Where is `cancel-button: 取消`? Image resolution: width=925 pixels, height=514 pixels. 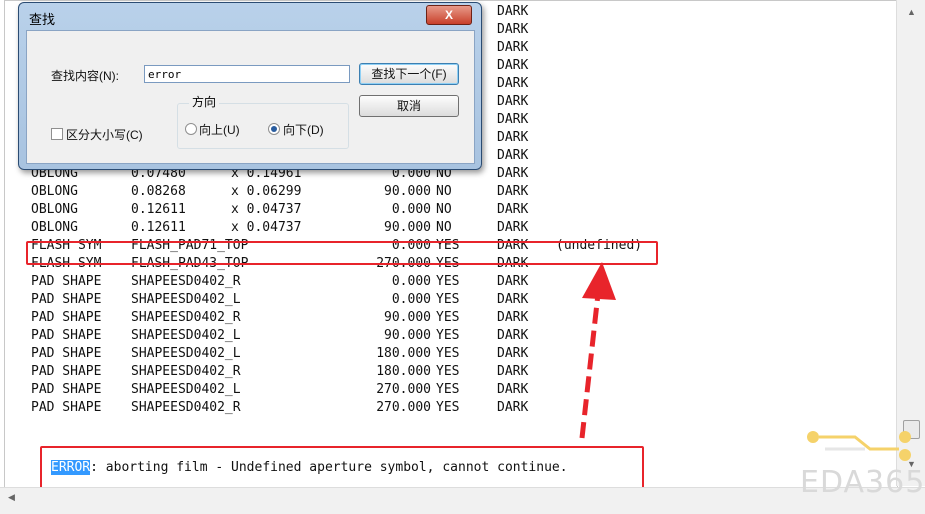 cancel-button: 取消 is located at coordinates (409, 106).